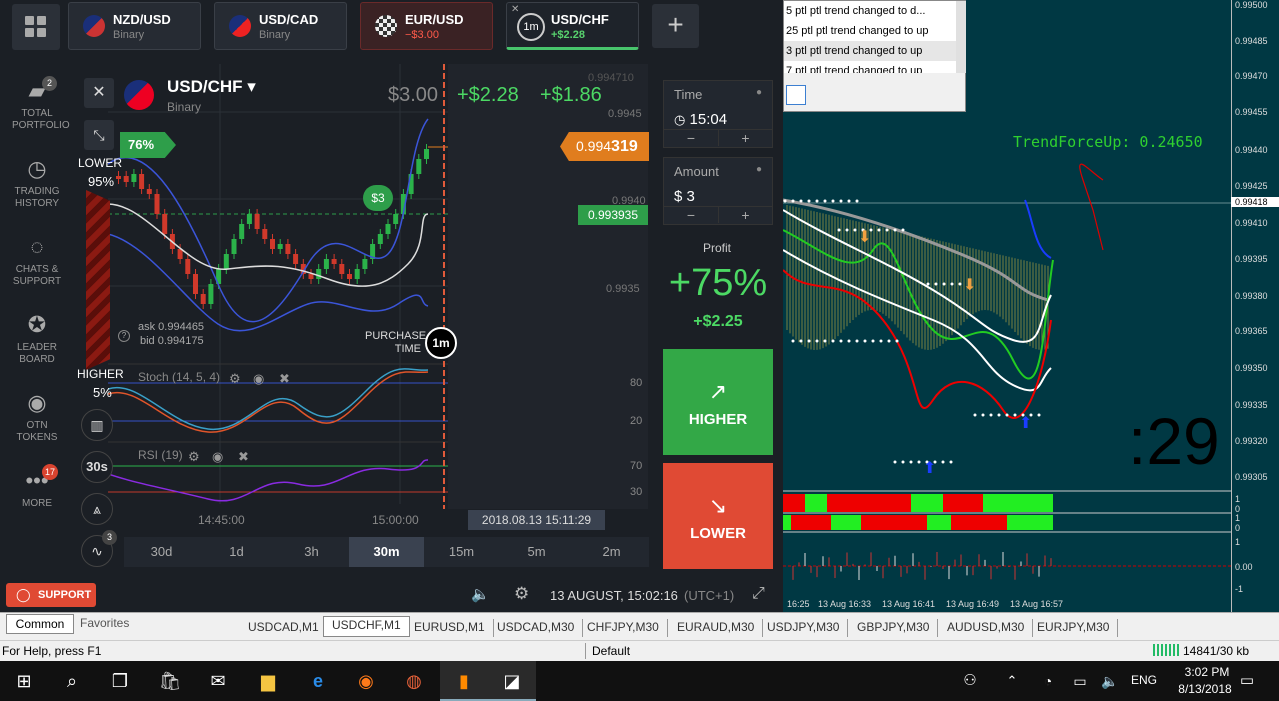 This screenshot has height=701, width=1279. I want to click on add-tab-button: +, so click(675, 26).